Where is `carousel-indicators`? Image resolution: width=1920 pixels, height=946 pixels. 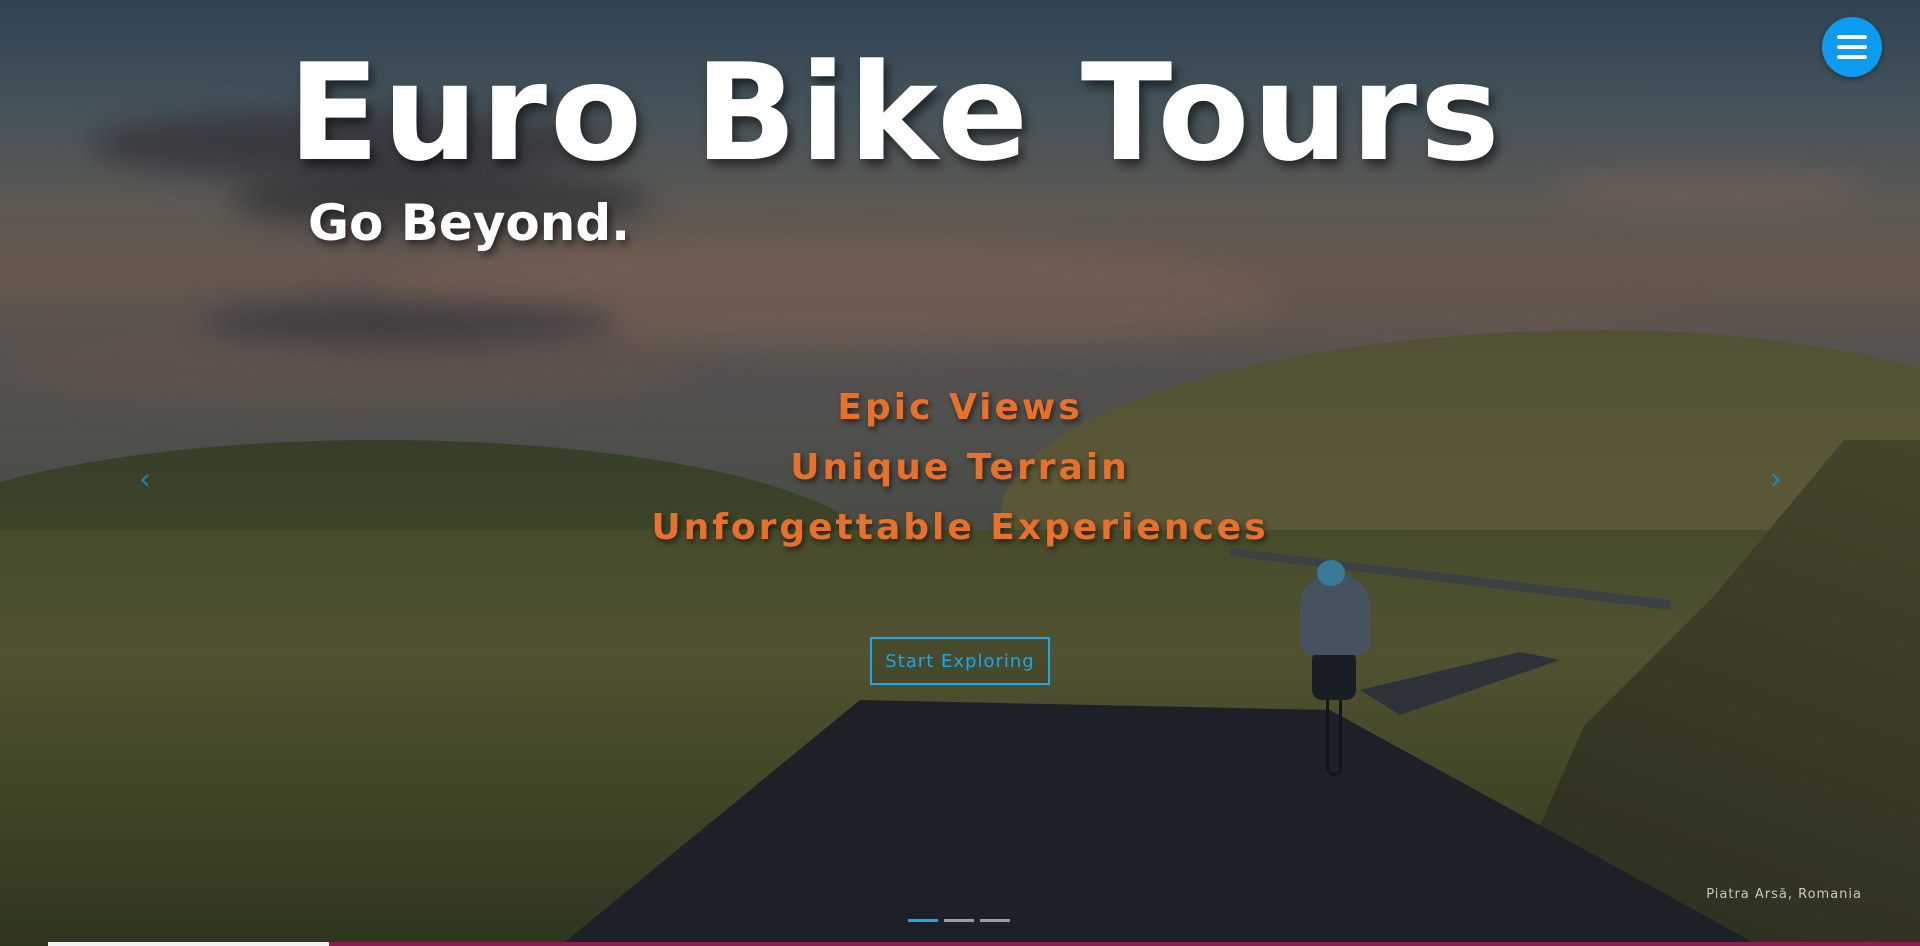
carousel-indicators is located at coordinates (959, 920).